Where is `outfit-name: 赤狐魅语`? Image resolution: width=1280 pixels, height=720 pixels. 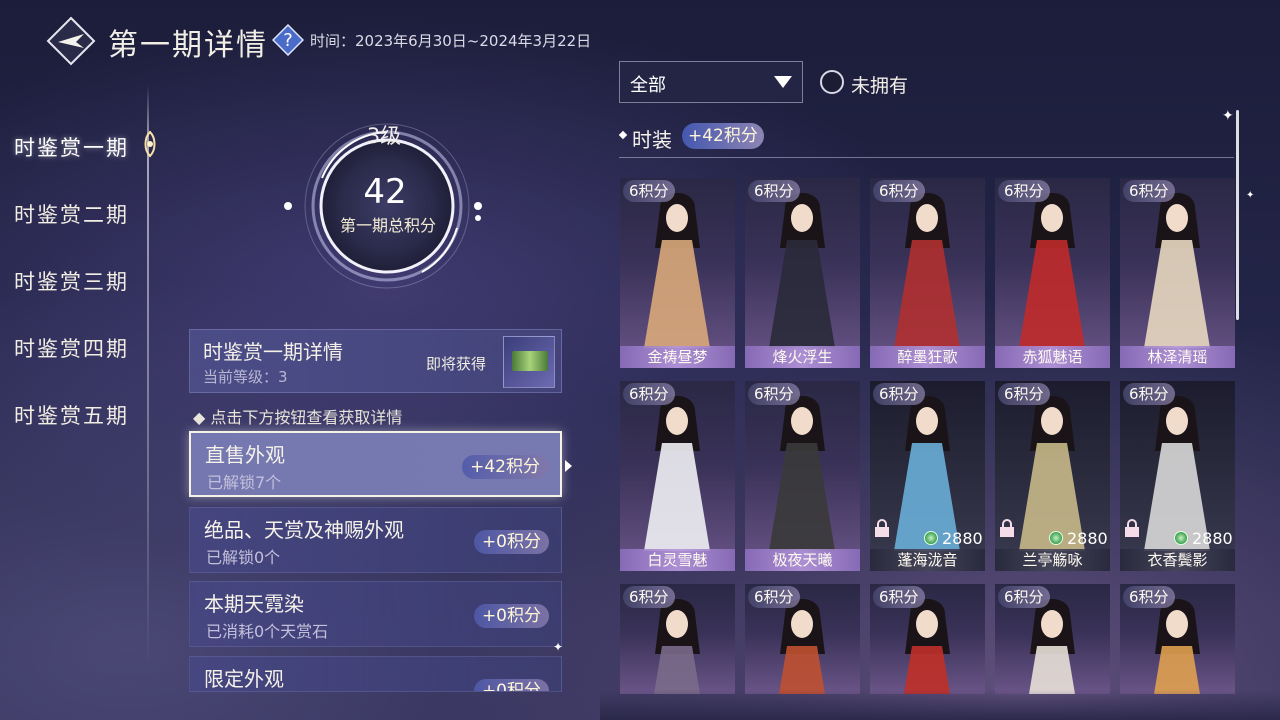 outfit-name: 赤狐魅语 is located at coordinates (1052, 357).